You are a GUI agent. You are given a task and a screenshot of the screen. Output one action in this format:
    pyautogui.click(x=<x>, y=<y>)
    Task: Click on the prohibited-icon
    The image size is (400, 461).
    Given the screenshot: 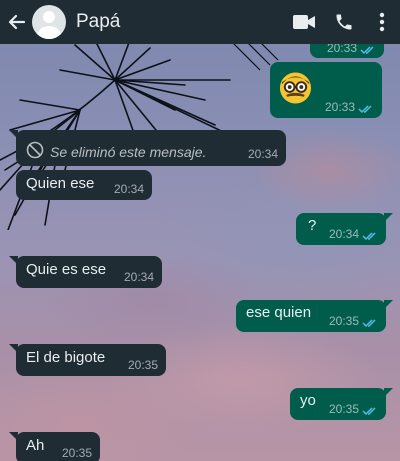 What is the action you would take?
    pyautogui.click(x=35, y=150)
    